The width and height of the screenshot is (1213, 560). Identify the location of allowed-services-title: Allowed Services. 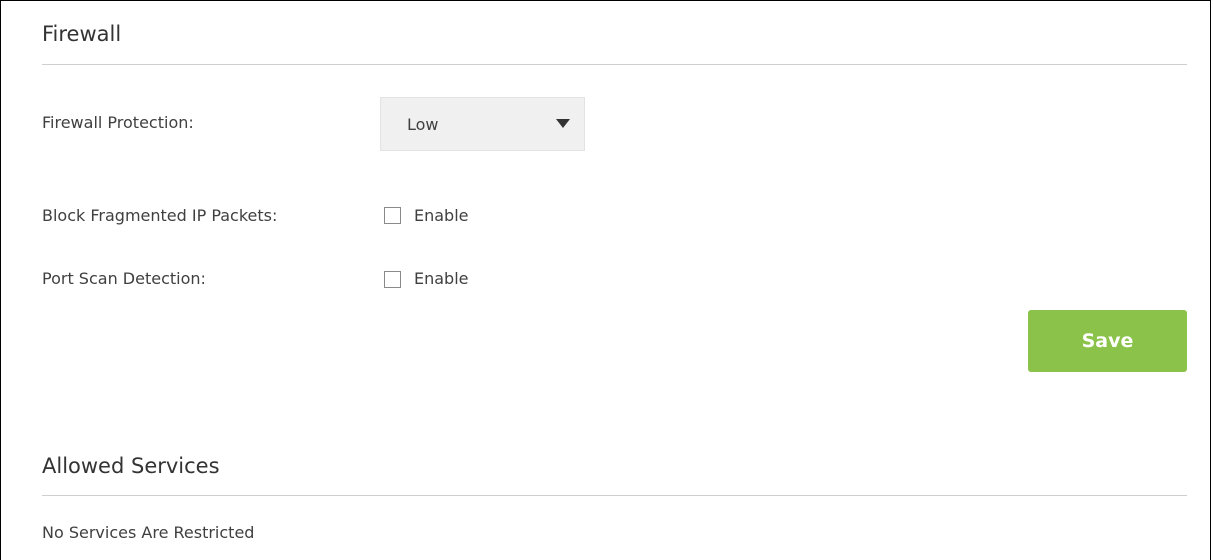
(131, 466).